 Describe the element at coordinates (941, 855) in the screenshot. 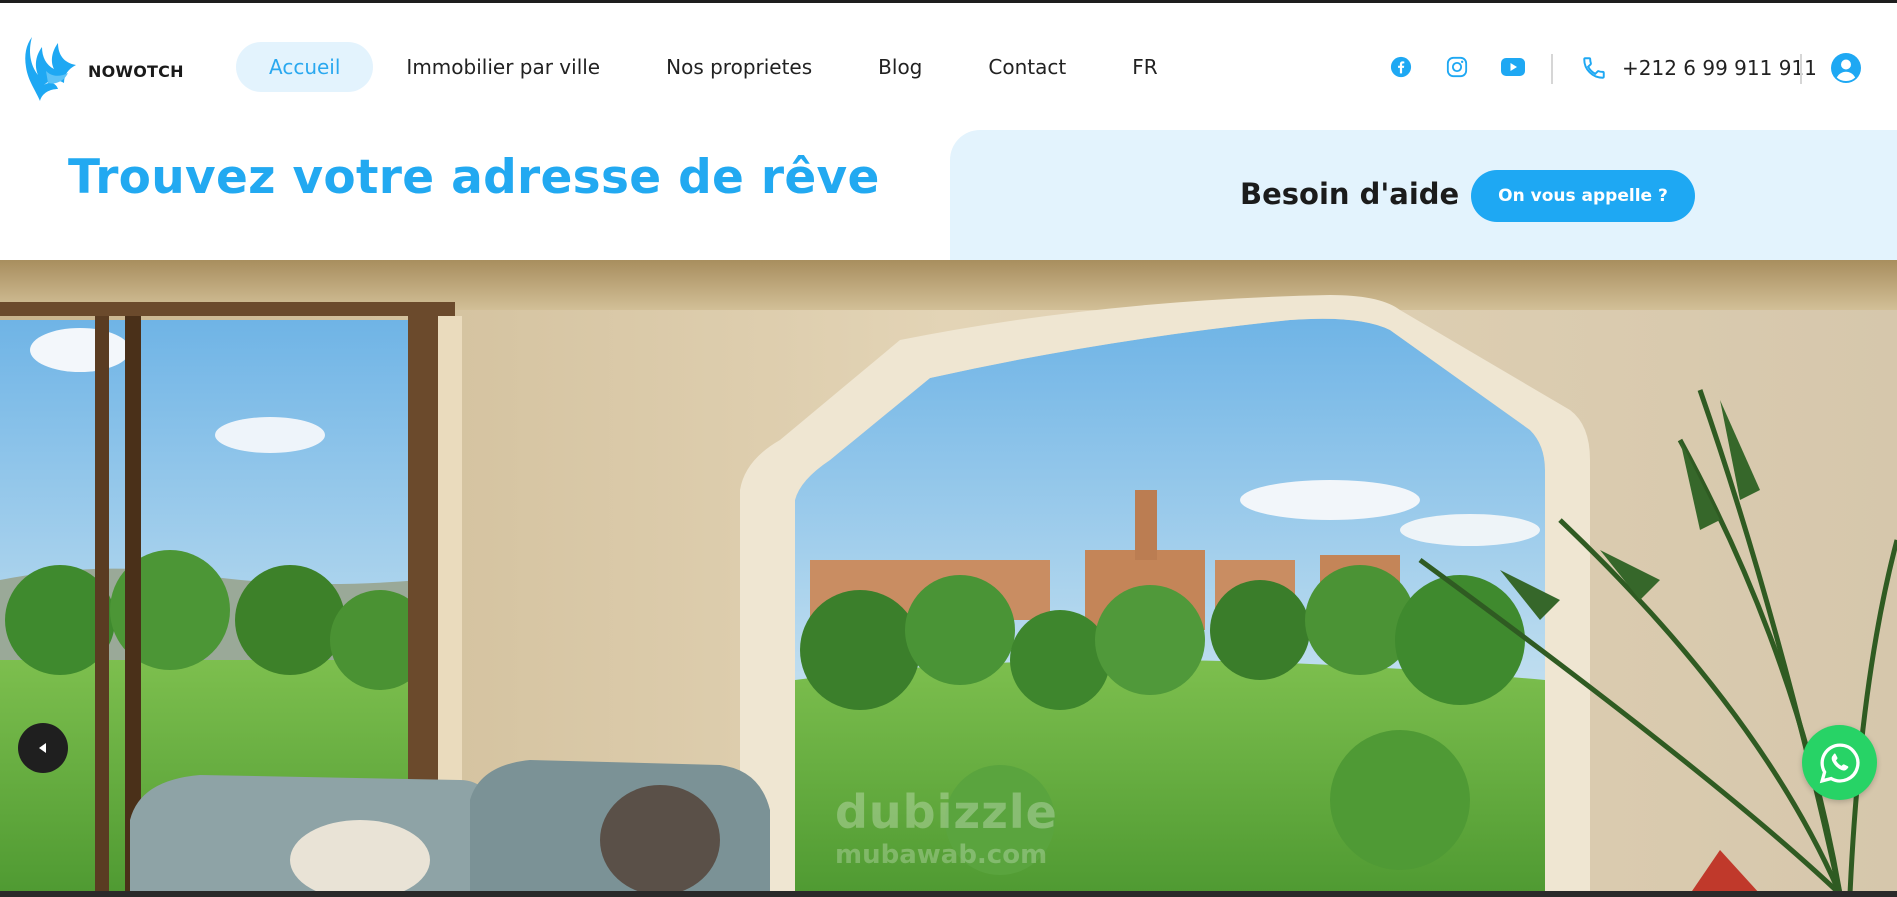

I see `image-watermark-sub: mubawab.com` at that location.